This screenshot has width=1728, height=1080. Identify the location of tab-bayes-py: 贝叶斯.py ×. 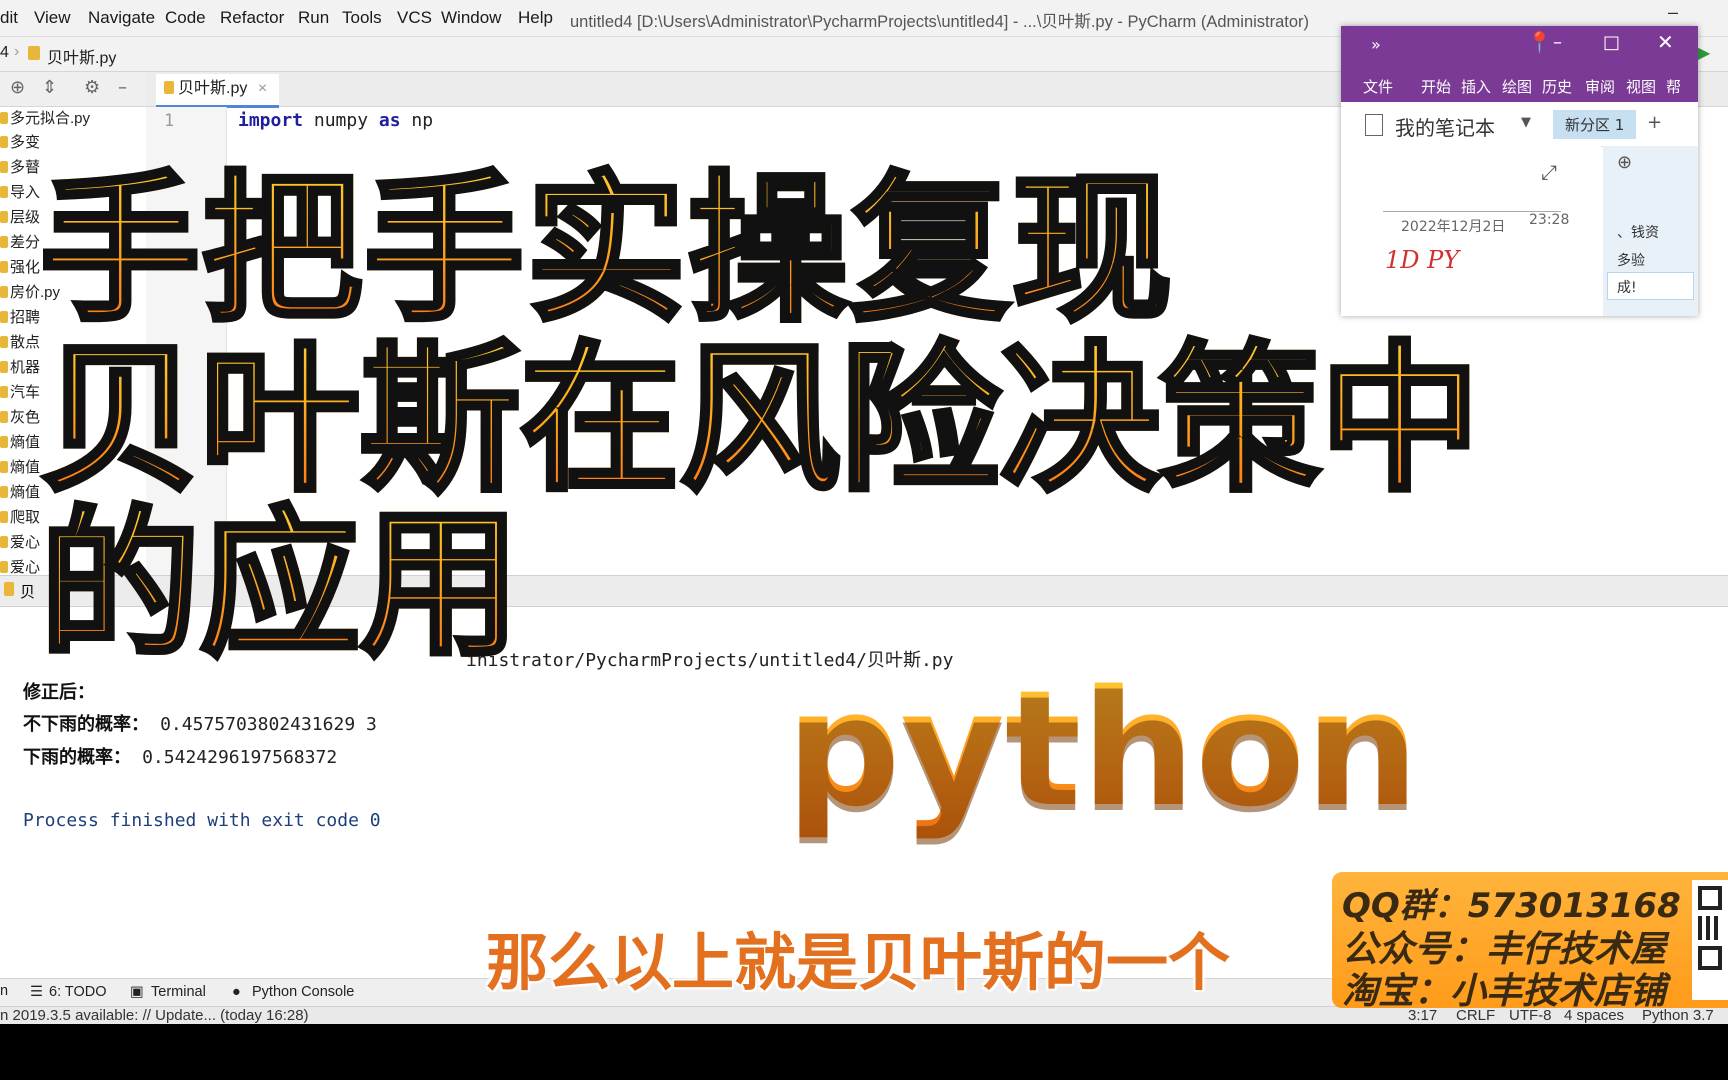
(218, 91).